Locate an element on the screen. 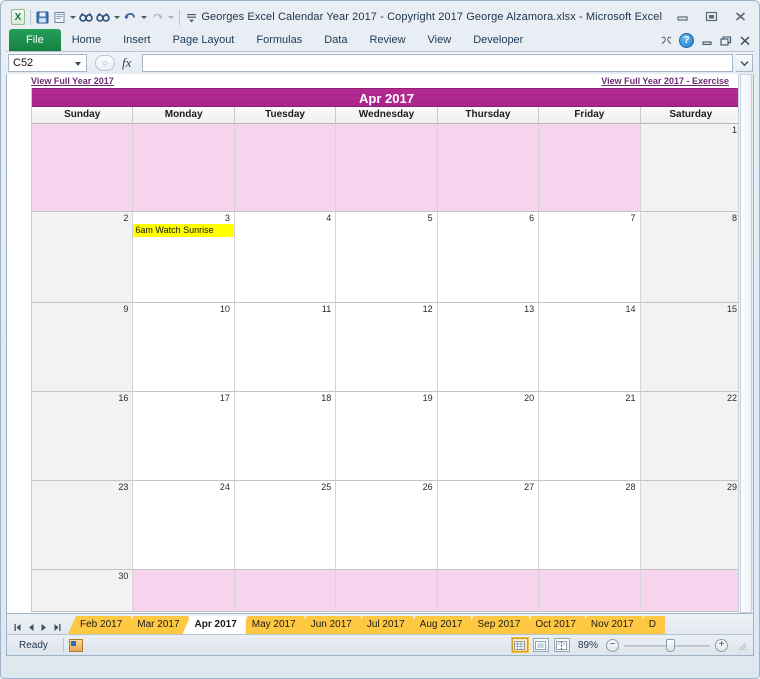 The image size is (760, 679). first-sheet-icon is located at coordinates (17, 627).